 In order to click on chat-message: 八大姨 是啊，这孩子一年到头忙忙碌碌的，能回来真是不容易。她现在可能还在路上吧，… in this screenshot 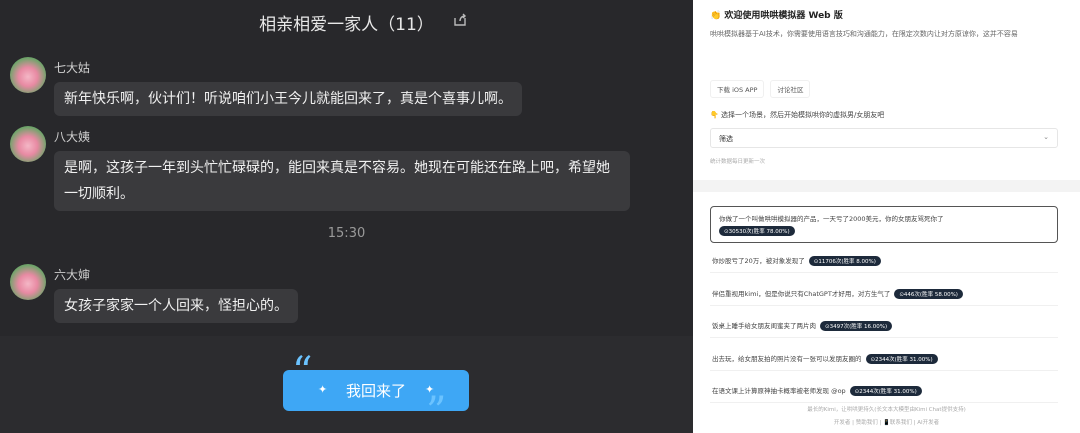, I will do `click(320, 168)`.